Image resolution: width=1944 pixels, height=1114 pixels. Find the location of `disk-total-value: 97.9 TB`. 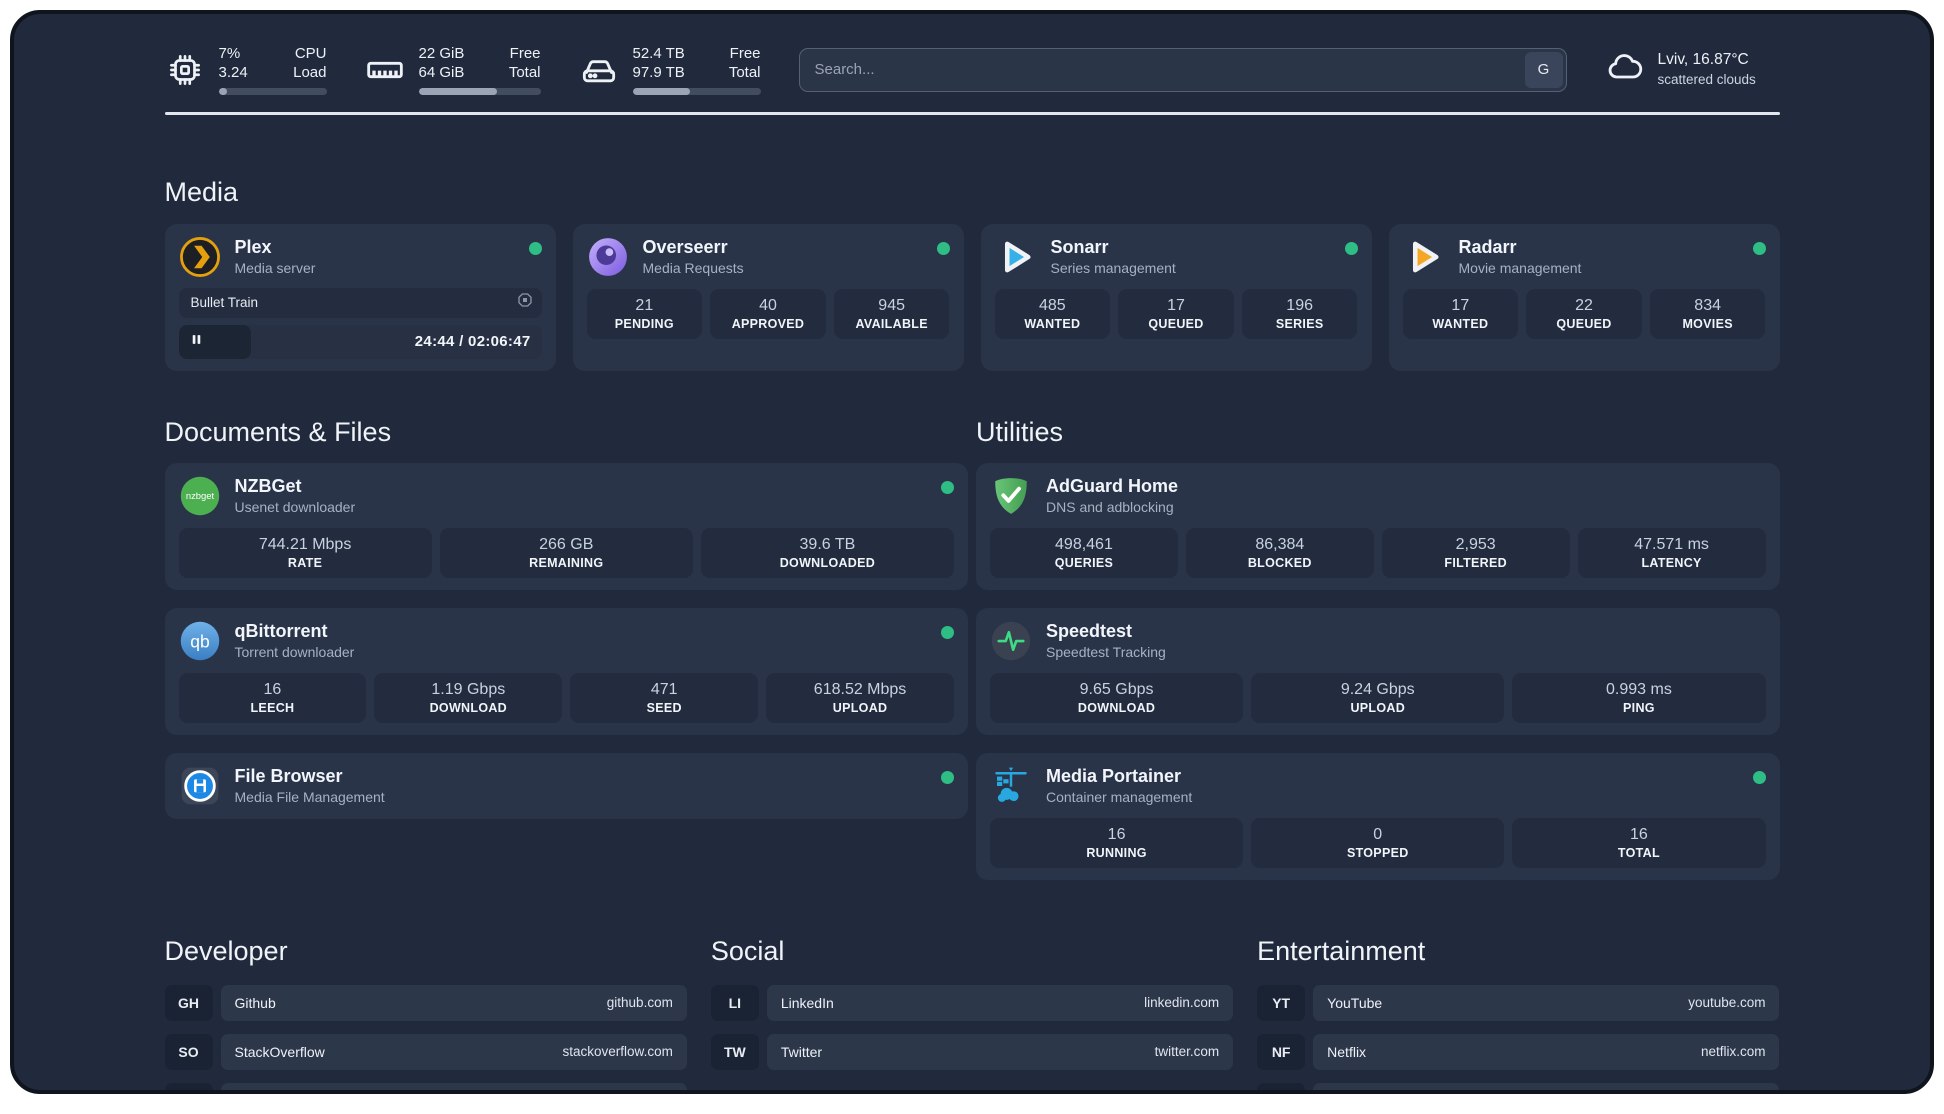

disk-total-value: 97.9 TB is located at coordinates (658, 72).